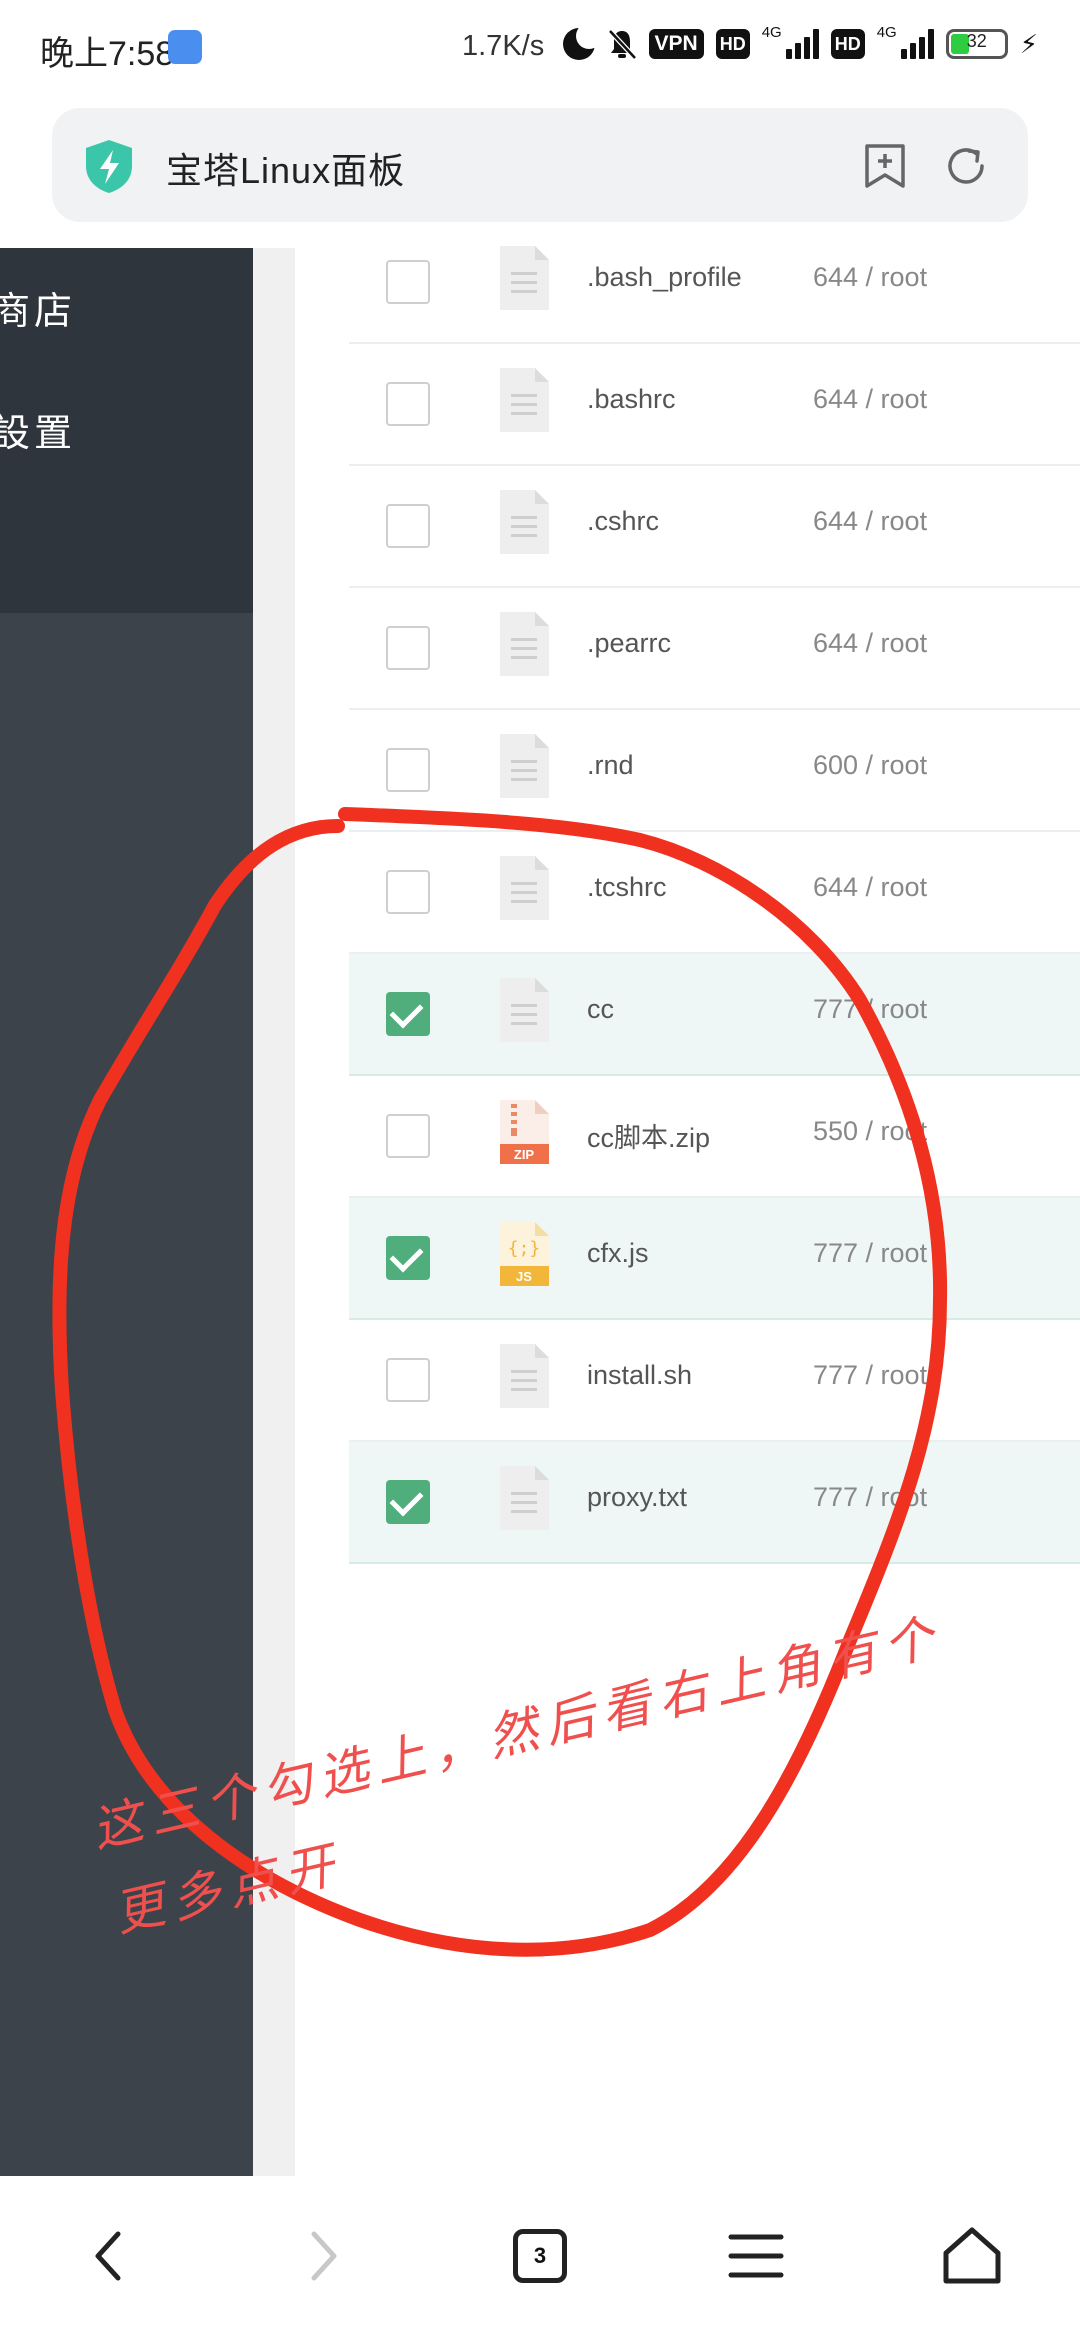 This screenshot has height=2340, width=1080. Describe the element at coordinates (714, 1381) in the screenshot. I see `file-row: install.sh 777 / root` at that location.